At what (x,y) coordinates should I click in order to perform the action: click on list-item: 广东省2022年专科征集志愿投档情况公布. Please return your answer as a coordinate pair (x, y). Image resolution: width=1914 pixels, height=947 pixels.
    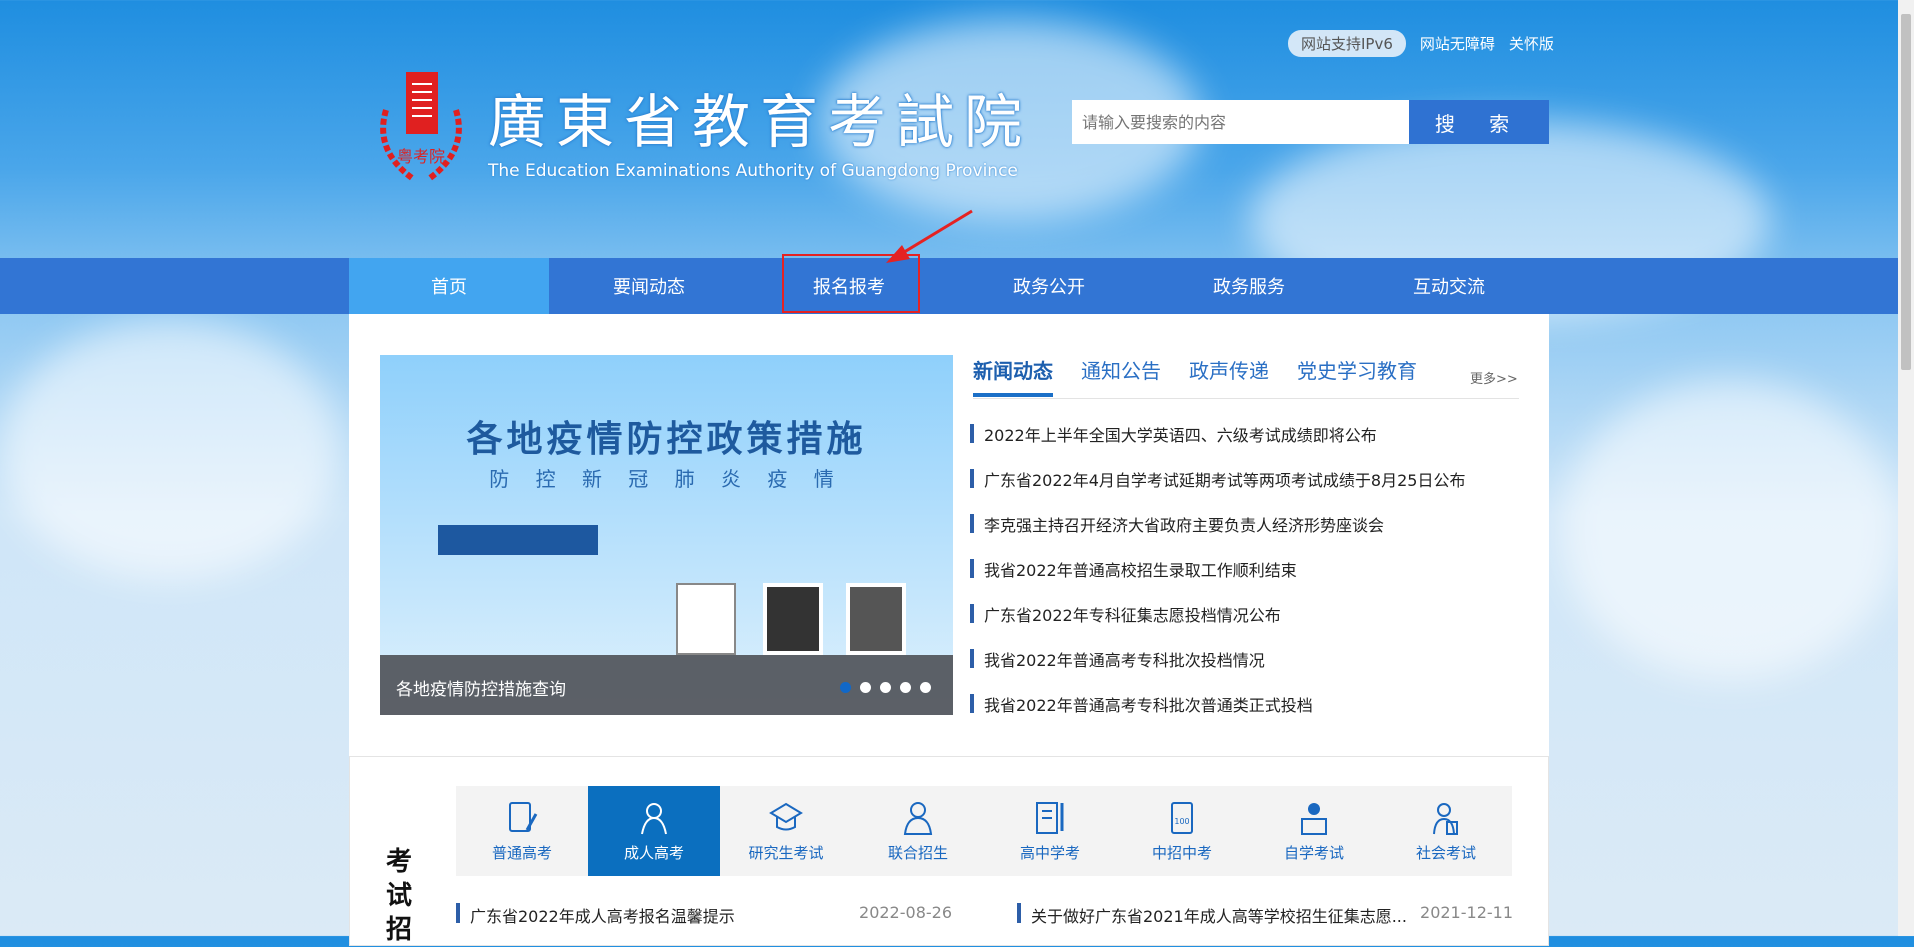
    Looking at the image, I should click on (1250, 614).